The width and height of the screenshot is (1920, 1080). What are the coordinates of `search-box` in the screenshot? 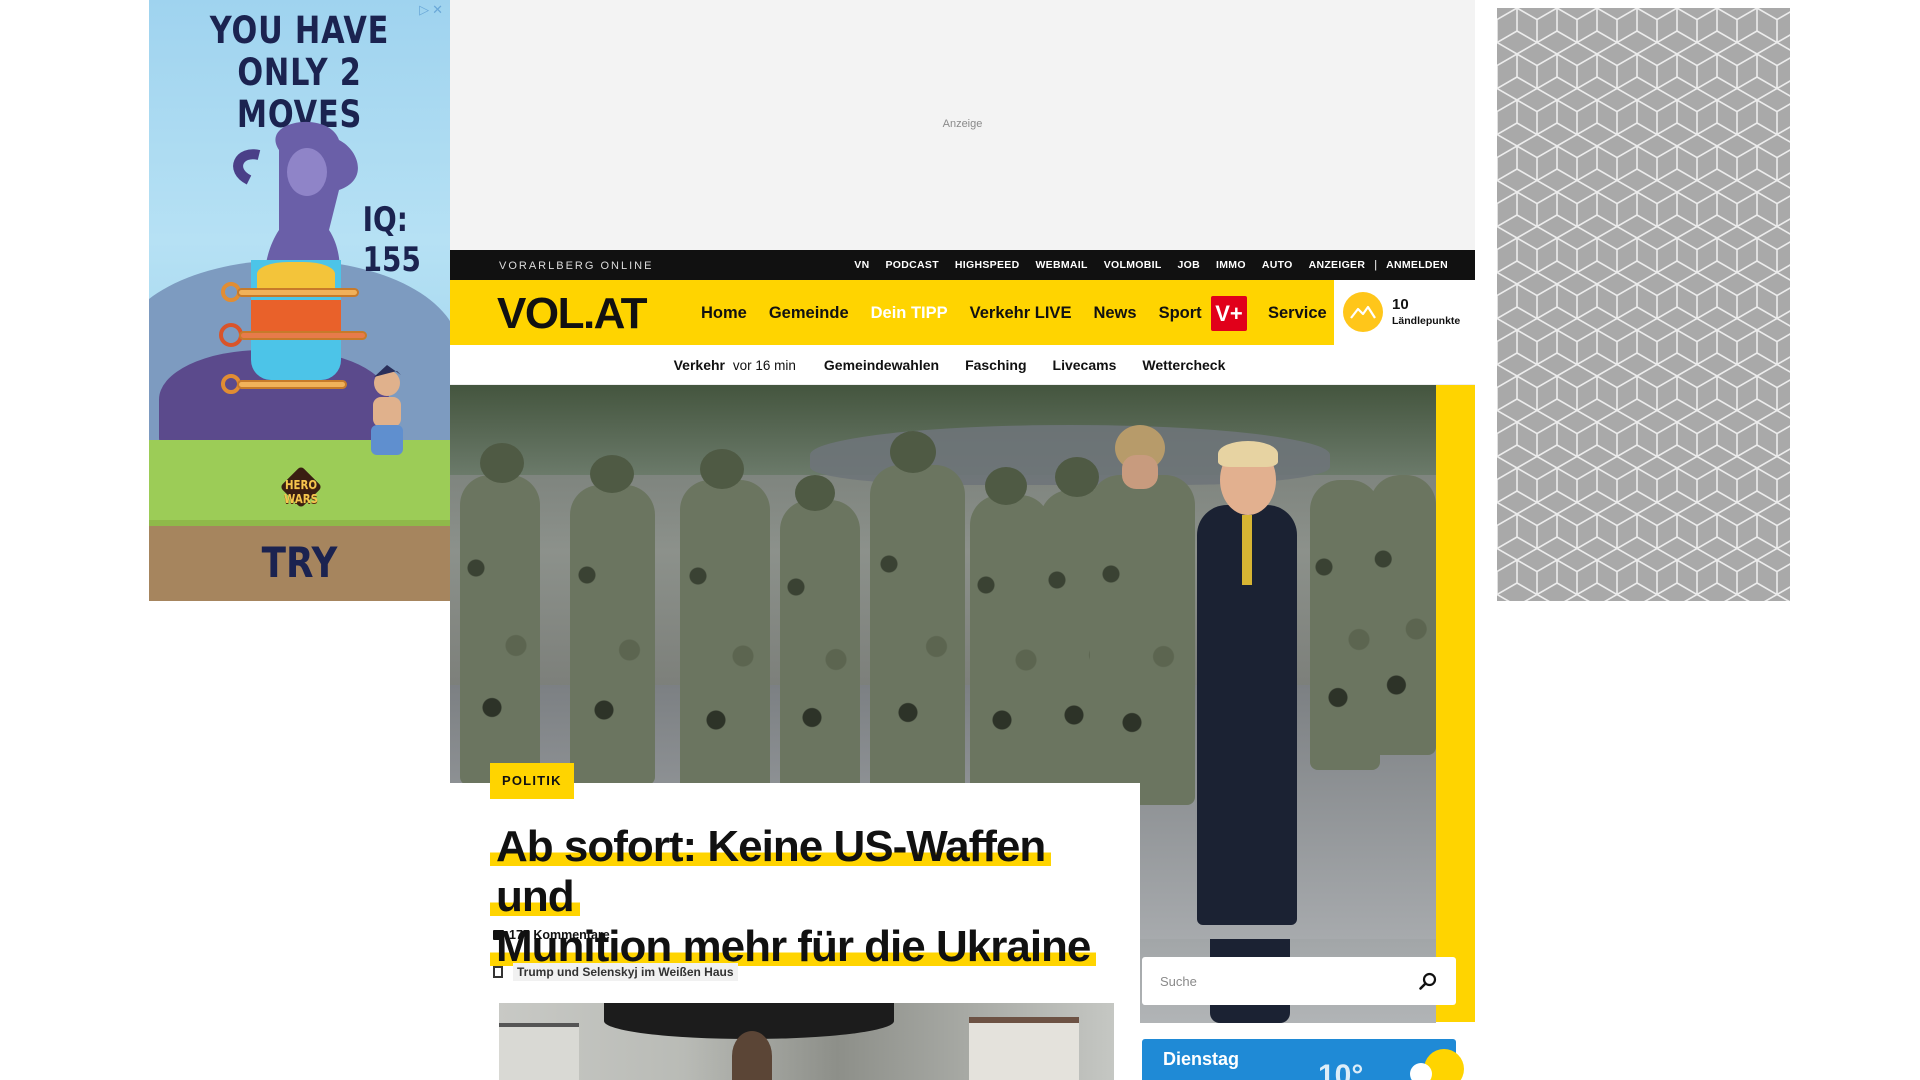 It's located at (1299, 981).